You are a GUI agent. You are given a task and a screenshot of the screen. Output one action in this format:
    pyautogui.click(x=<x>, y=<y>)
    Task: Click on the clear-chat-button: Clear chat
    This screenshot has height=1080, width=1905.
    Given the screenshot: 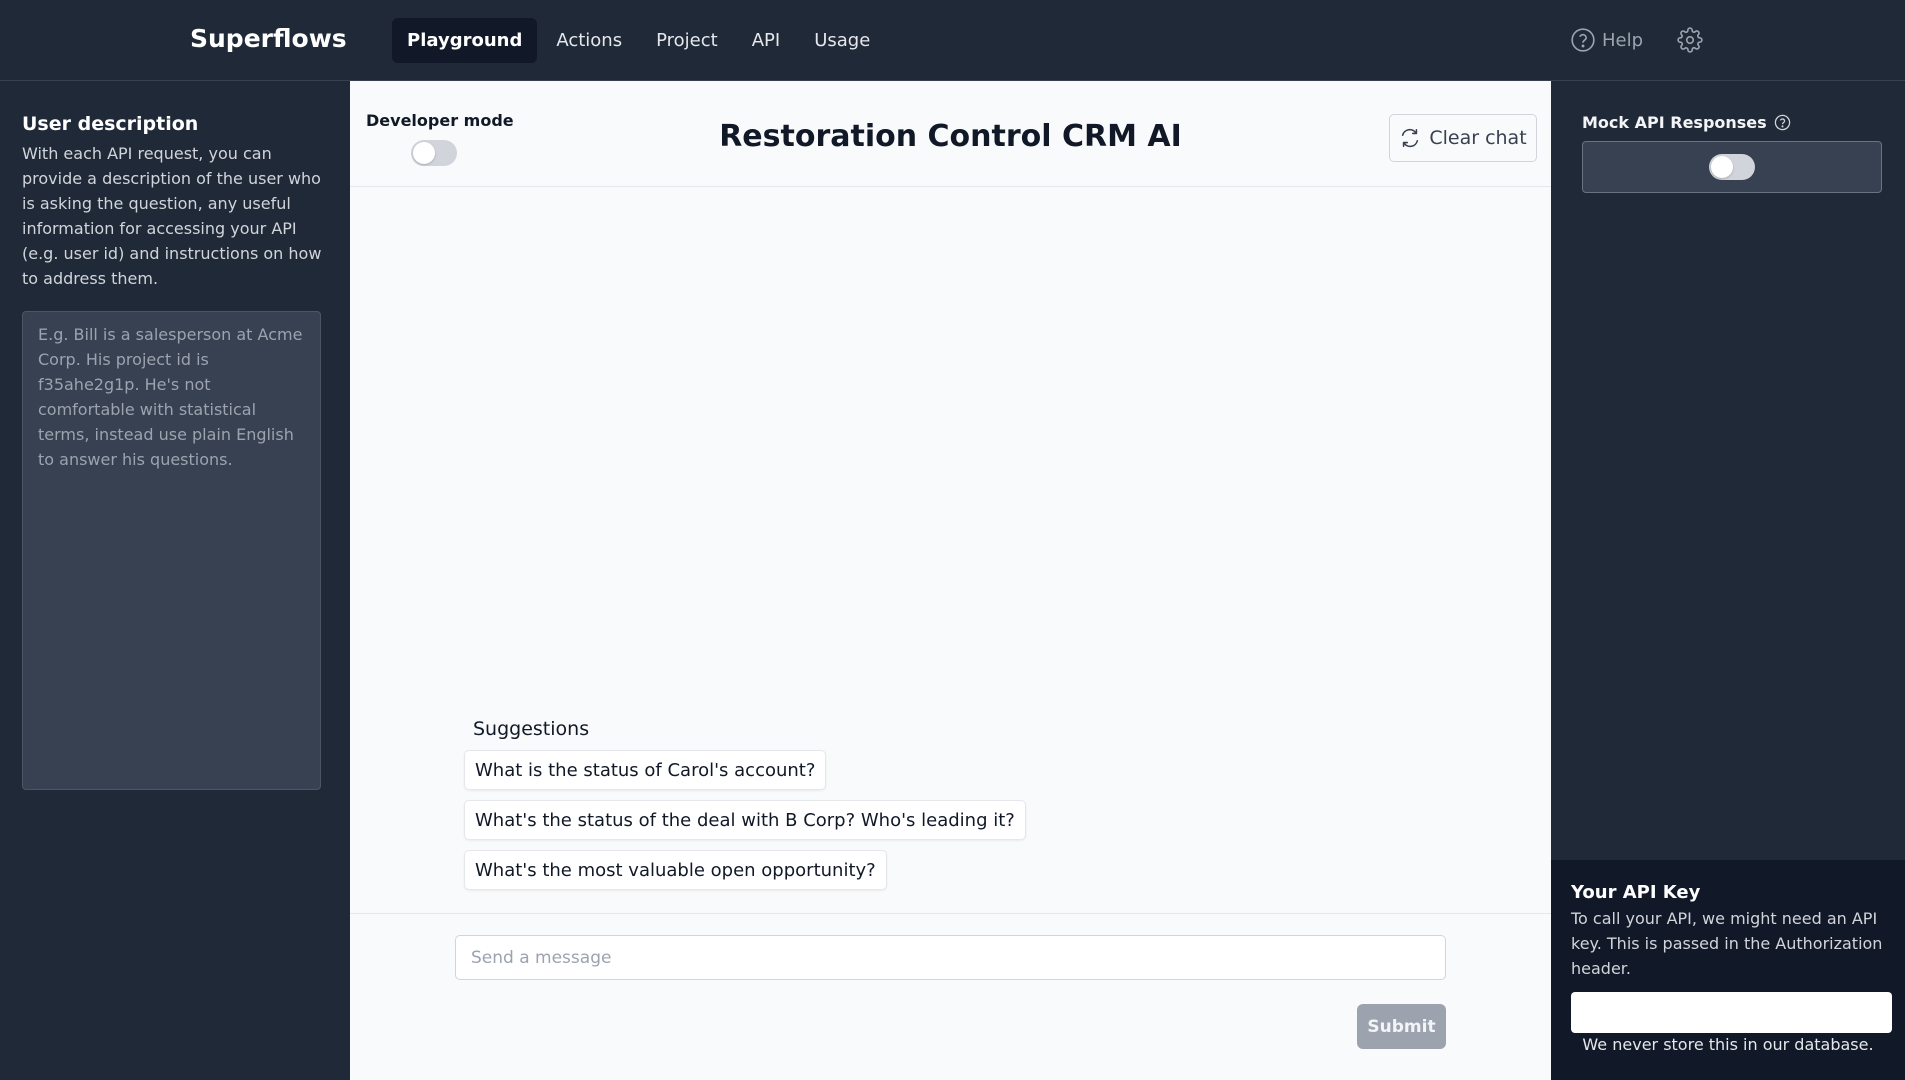 What is the action you would take?
    pyautogui.click(x=1463, y=138)
    